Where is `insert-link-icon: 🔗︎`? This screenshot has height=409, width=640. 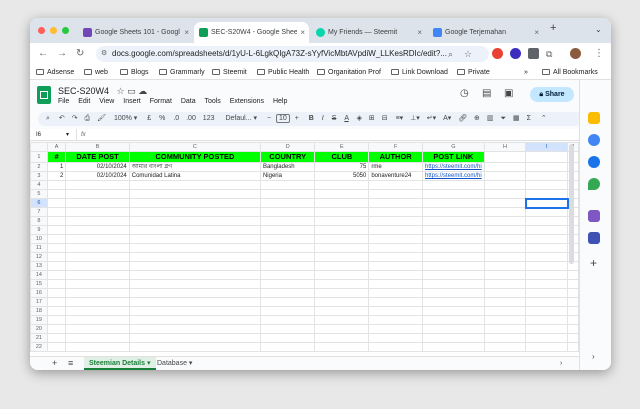
insert-link-icon: 🔗︎ is located at coordinates (462, 118).